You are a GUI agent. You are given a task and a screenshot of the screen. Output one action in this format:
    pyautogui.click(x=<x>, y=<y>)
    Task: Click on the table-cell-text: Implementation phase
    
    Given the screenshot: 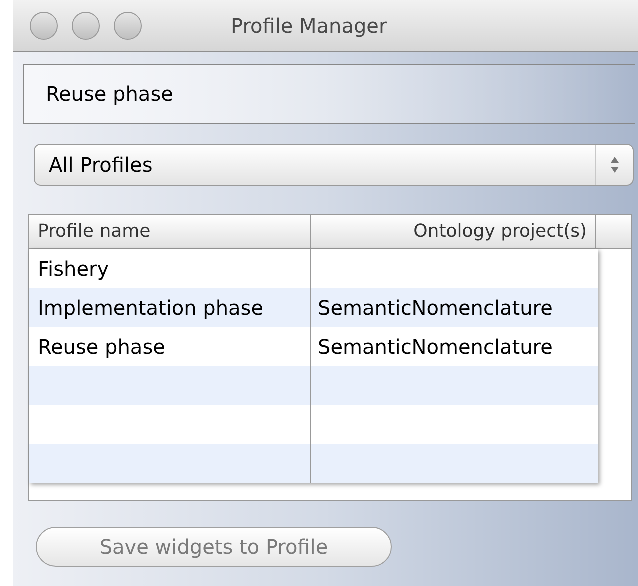 What is the action you would take?
    pyautogui.click(x=151, y=308)
    